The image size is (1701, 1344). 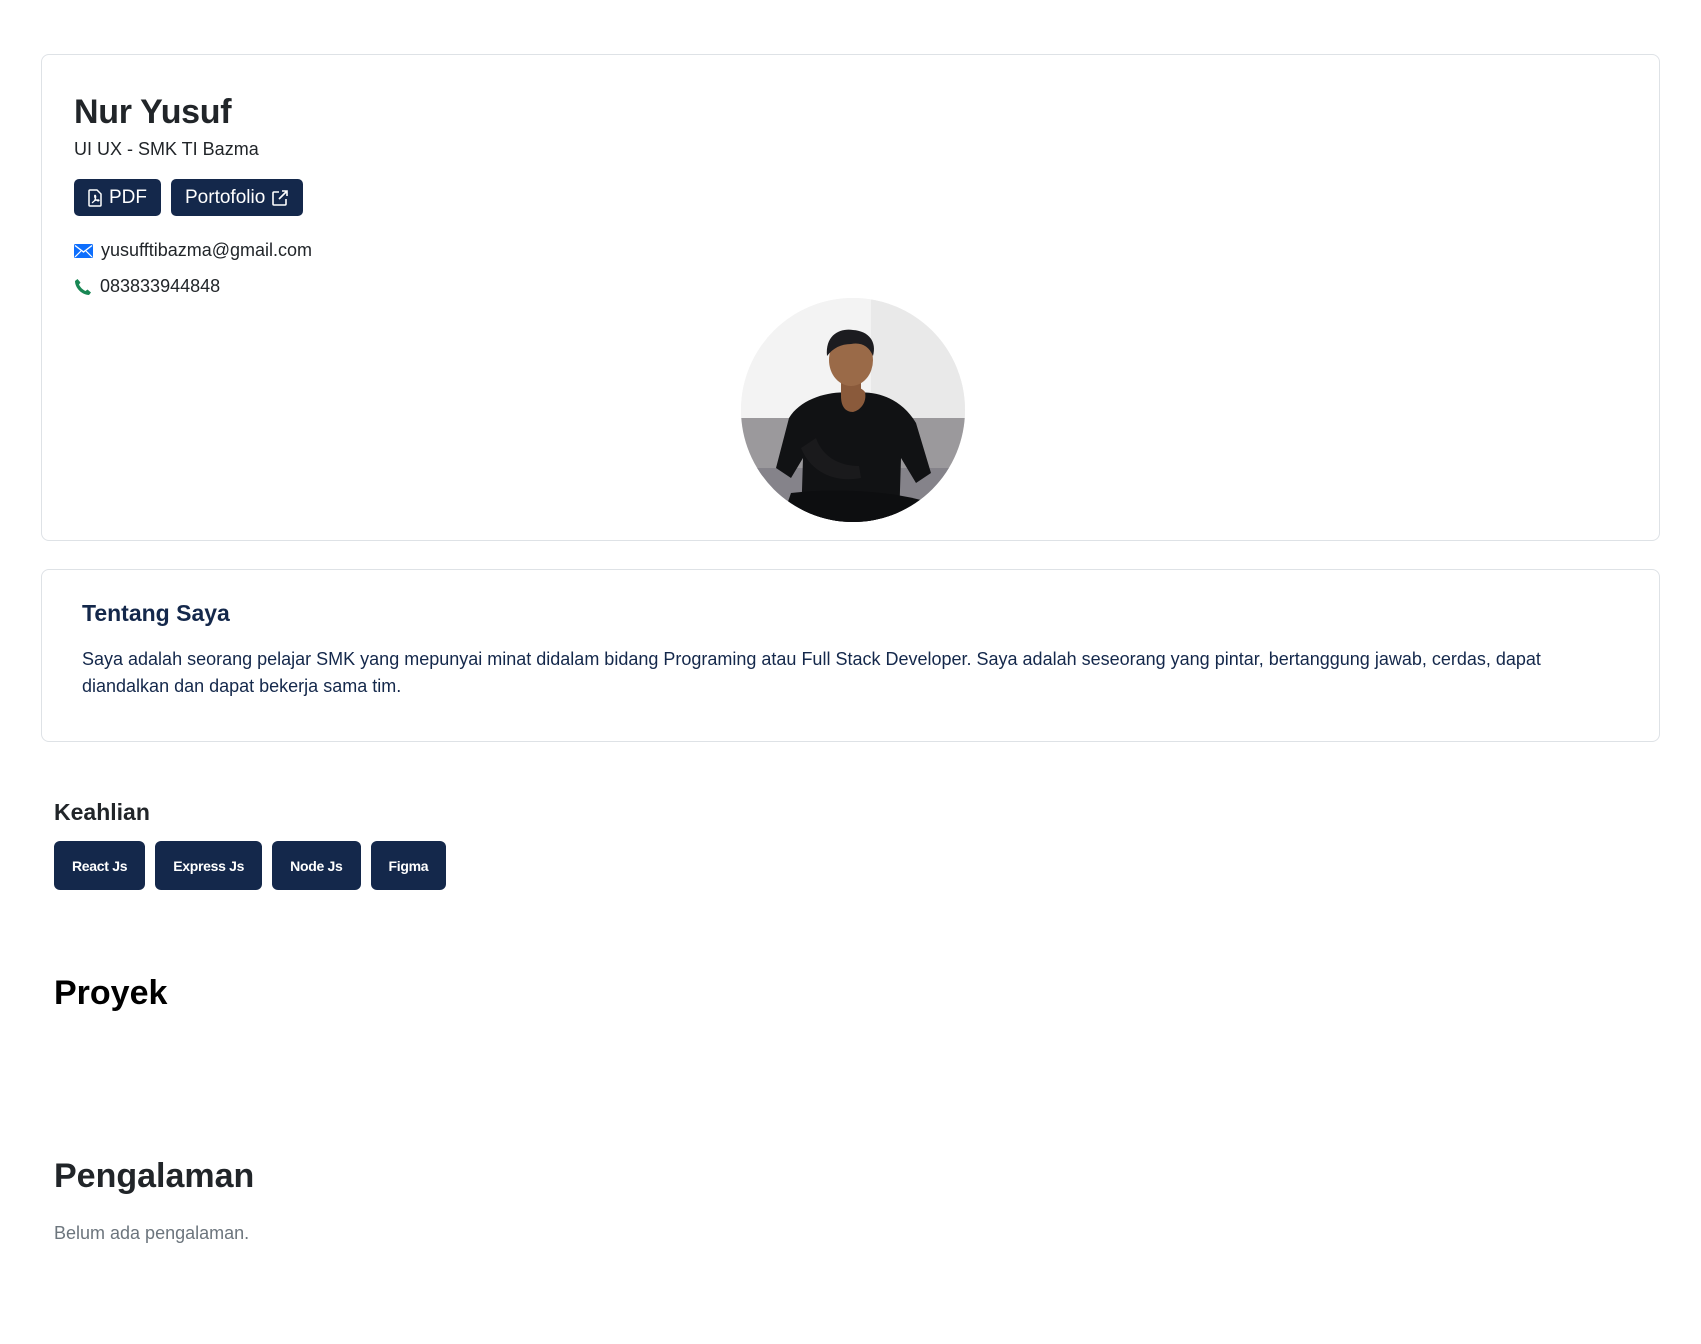 What do you see at coordinates (225, 197) in the screenshot?
I see `portfolio-button-label: Portofolio` at bounding box center [225, 197].